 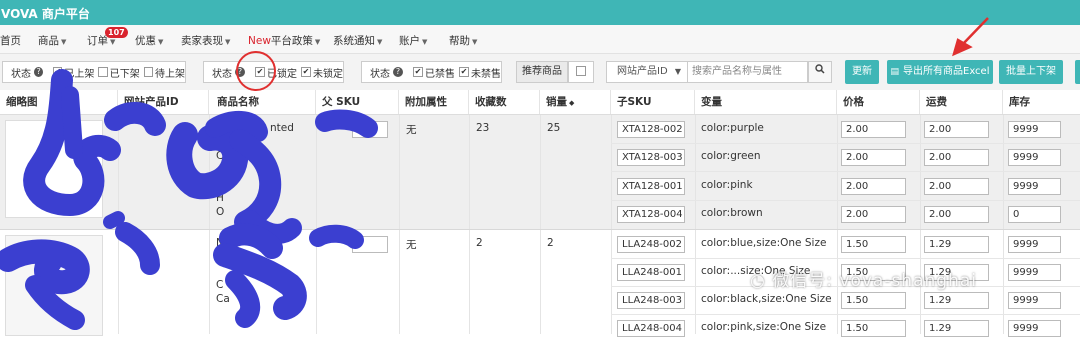 What do you see at coordinates (970, 37) in the screenshot?
I see `annotation-arrow` at bounding box center [970, 37].